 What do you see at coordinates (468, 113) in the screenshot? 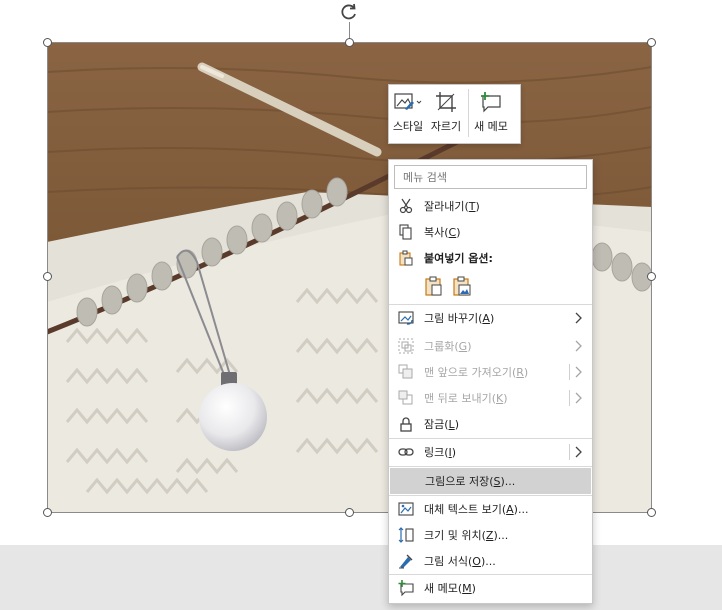
I see `toolbar-separator` at bounding box center [468, 113].